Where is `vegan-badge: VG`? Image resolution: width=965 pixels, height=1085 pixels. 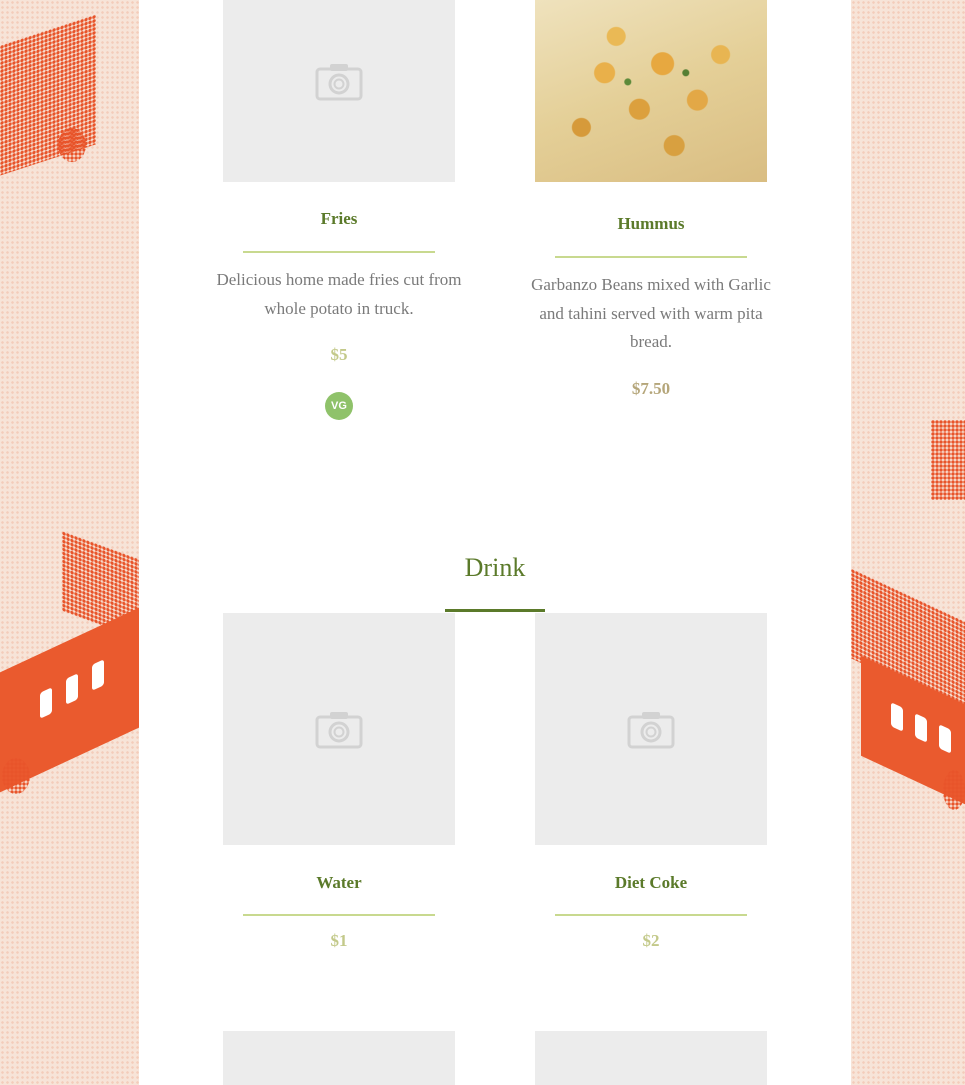 vegan-badge: VG is located at coordinates (339, 406).